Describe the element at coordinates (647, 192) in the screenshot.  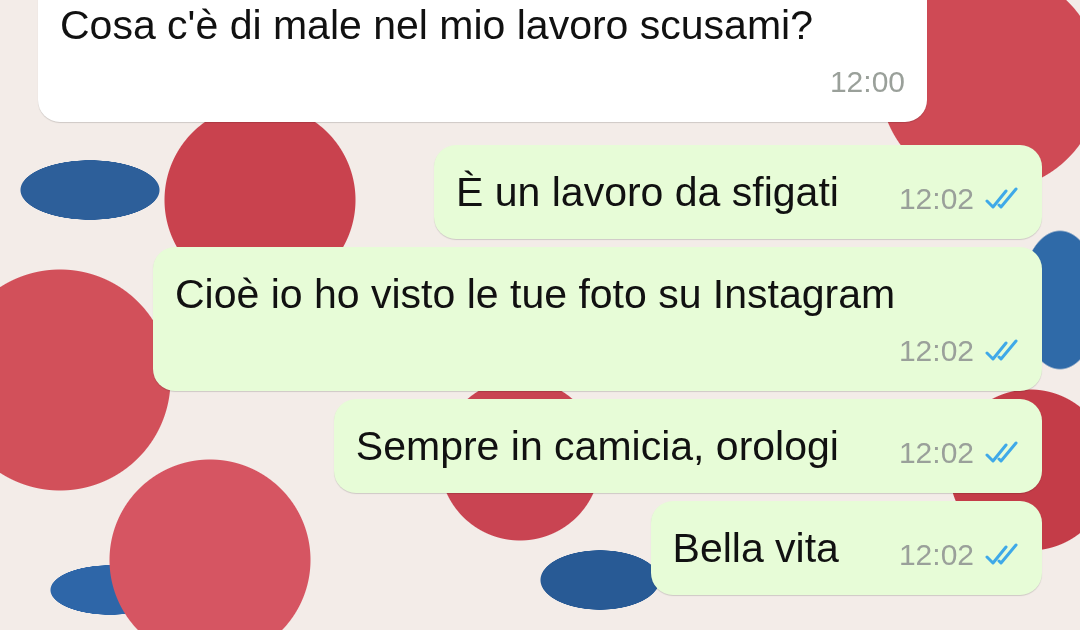
I see `message-text: È un lavoro da sfigati` at that location.